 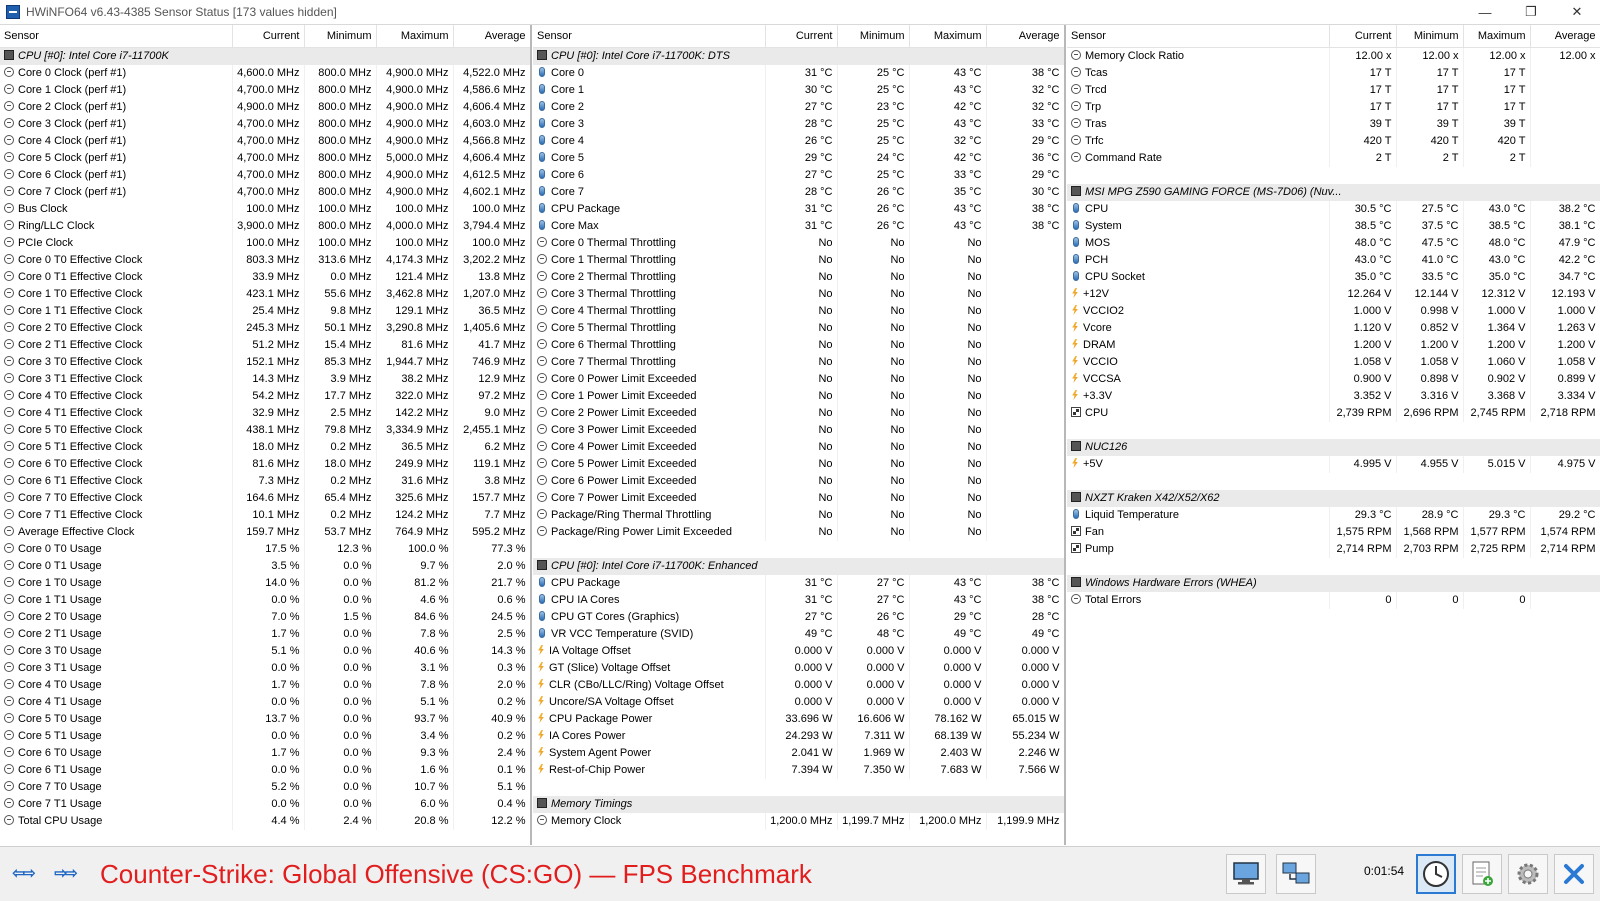 I want to click on sensor-group-header: CPU [#0]: Intel Core i7-11700K: Enhanced, so click(x=798, y=566).